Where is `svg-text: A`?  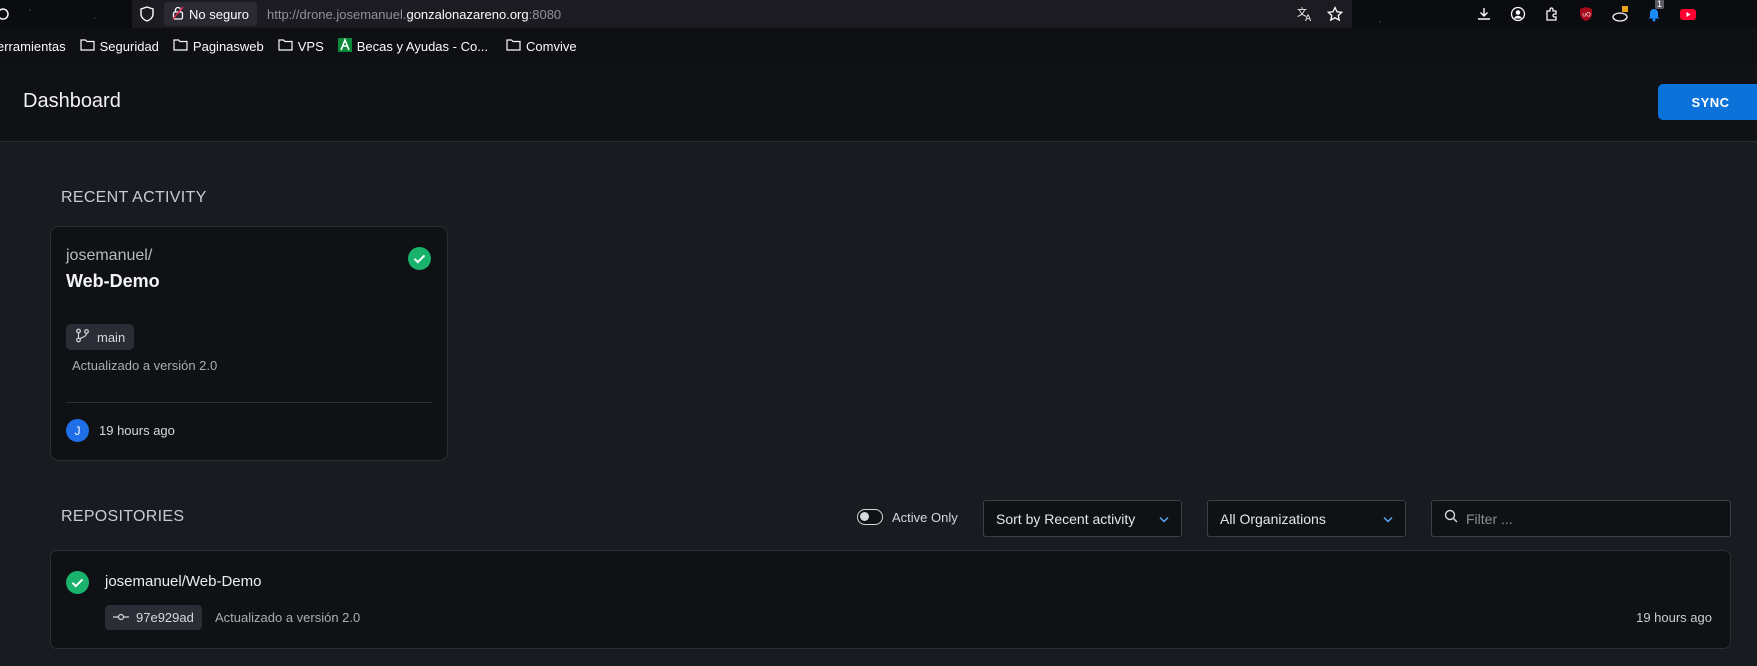
svg-text: A is located at coordinates (1308, 18).